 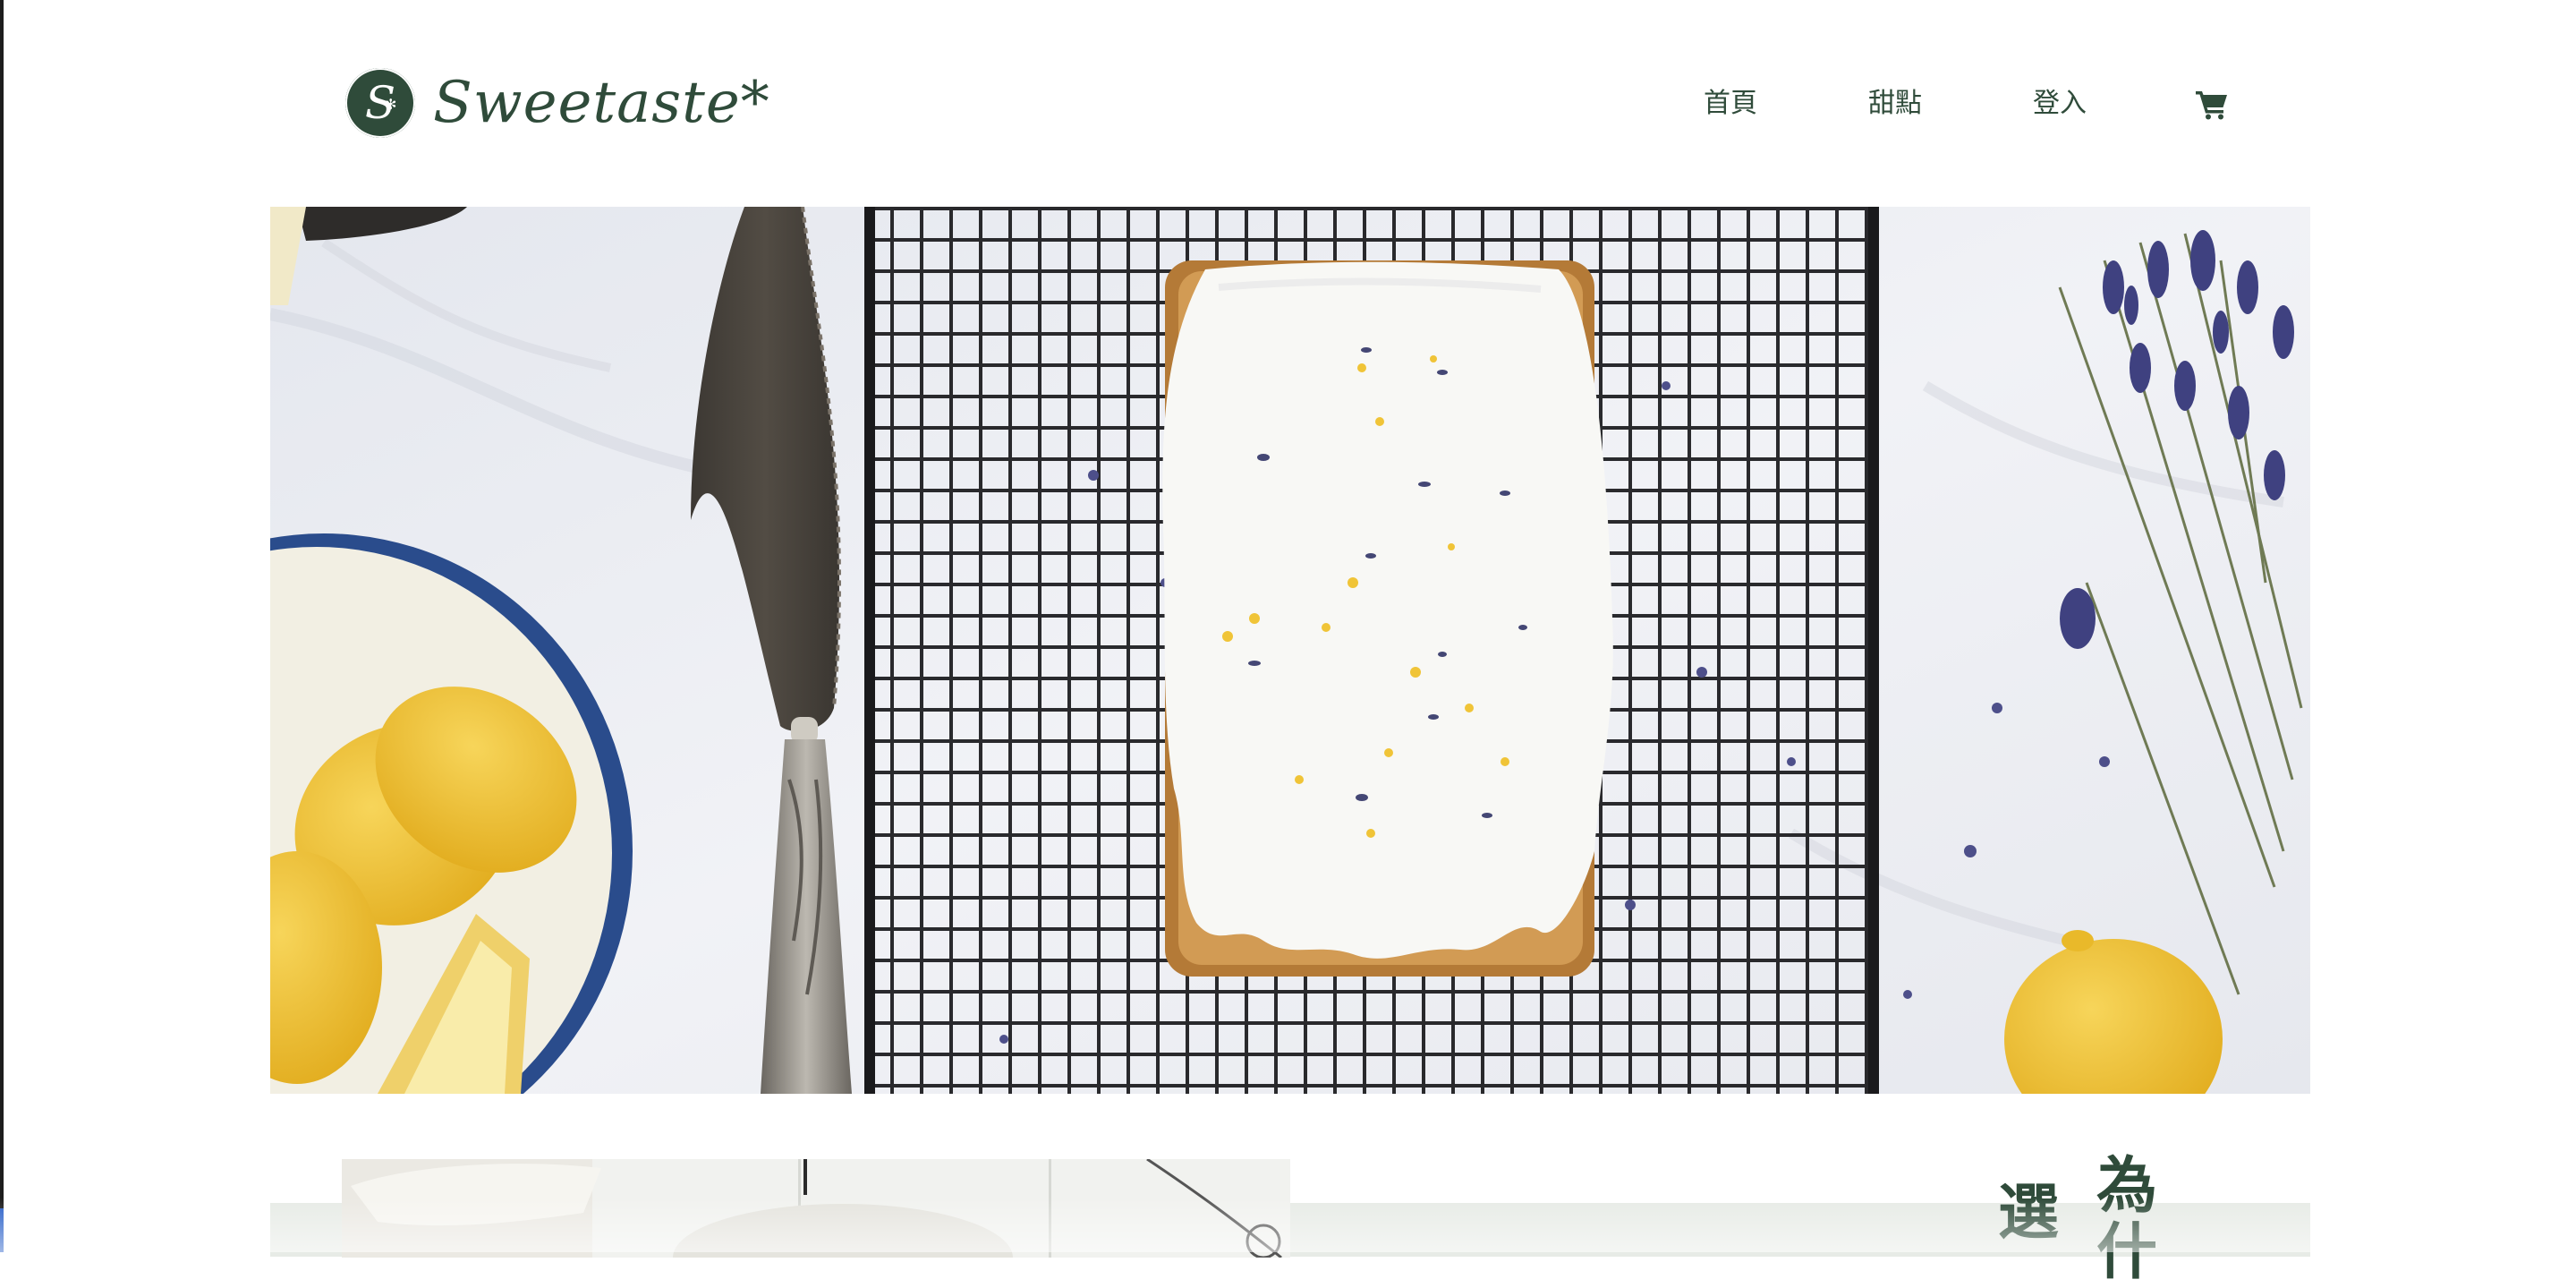 I want to click on logo-mark-letter: S, so click(x=380, y=103).